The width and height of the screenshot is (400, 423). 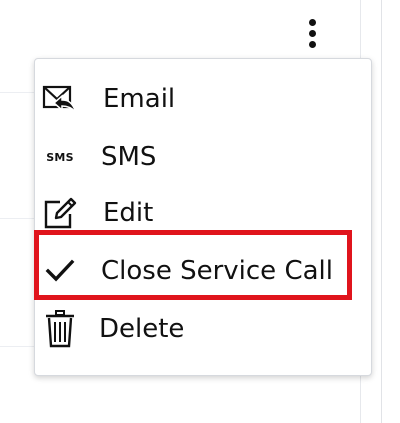 What do you see at coordinates (60, 99) in the screenshot?
I see `email-reply-icon` at bounding box center [60, 99].